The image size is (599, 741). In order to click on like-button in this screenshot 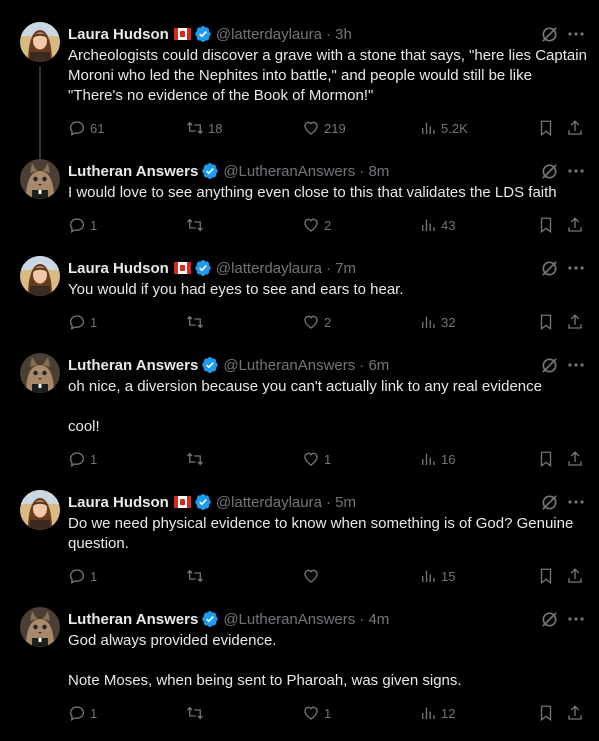, I will do `click(313, 576)`.